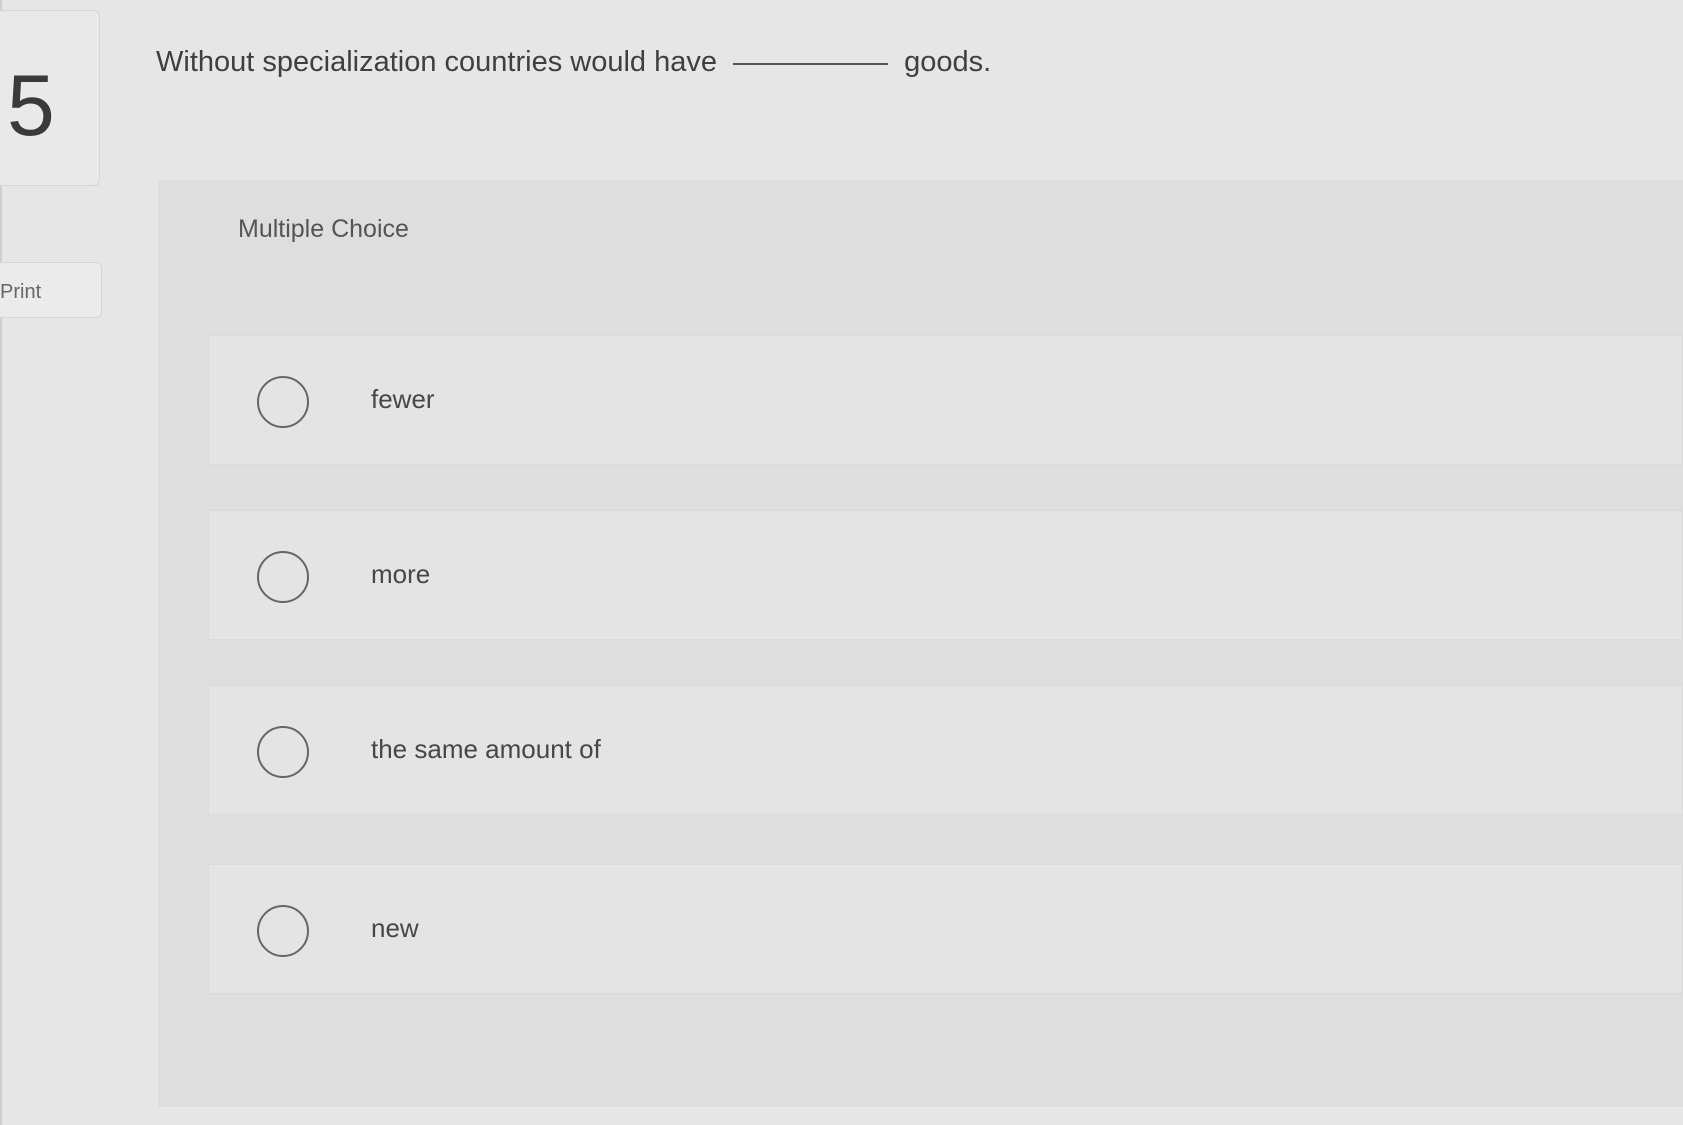  What do you see at coordinates (283, 402) in the screenshot?
I see `radio-button-fewer` at bounding box center [283, 402].